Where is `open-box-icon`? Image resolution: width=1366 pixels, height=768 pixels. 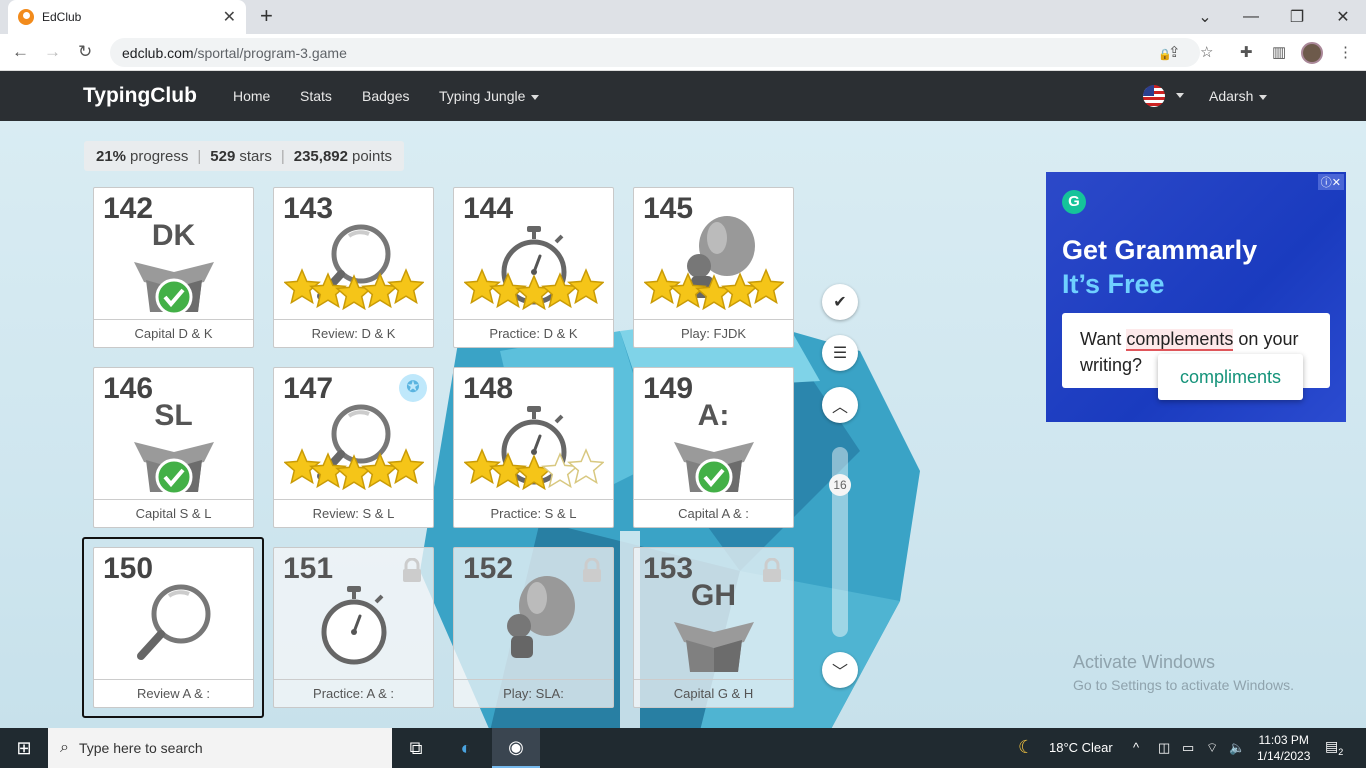
open-box-icon is located at coordinates (714, 646).